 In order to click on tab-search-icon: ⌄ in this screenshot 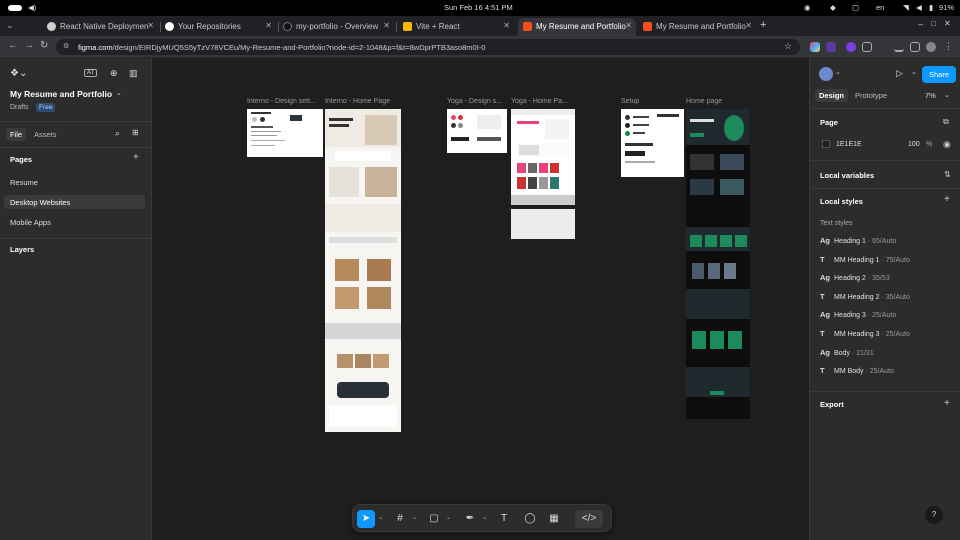, I will do `click(10, 25)`.